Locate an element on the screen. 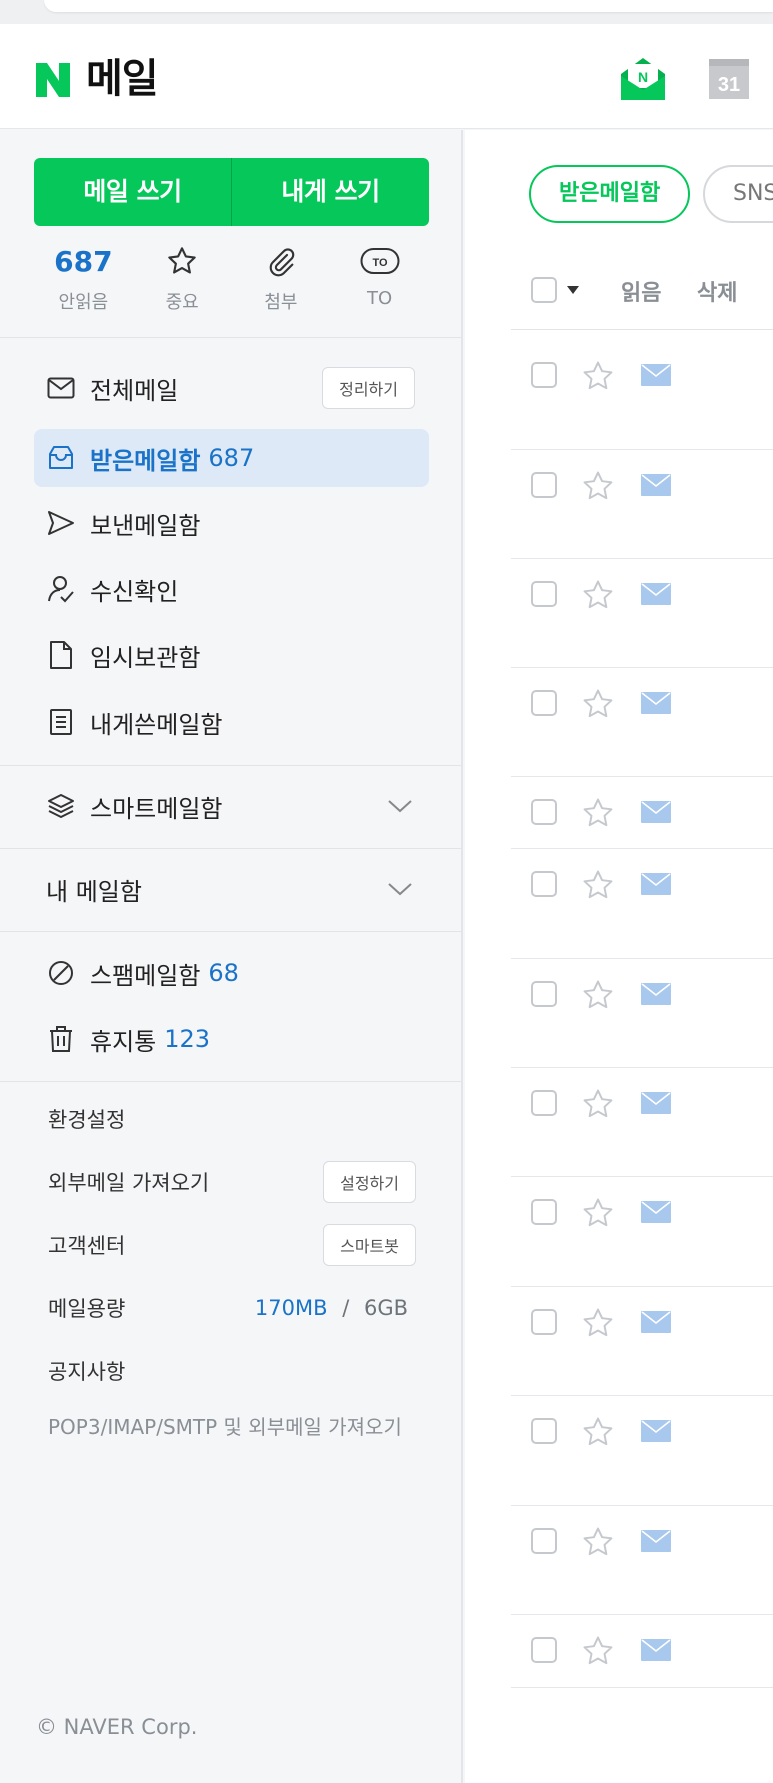  mark-read-button: 읽음 is located at coordinates (641, 291).